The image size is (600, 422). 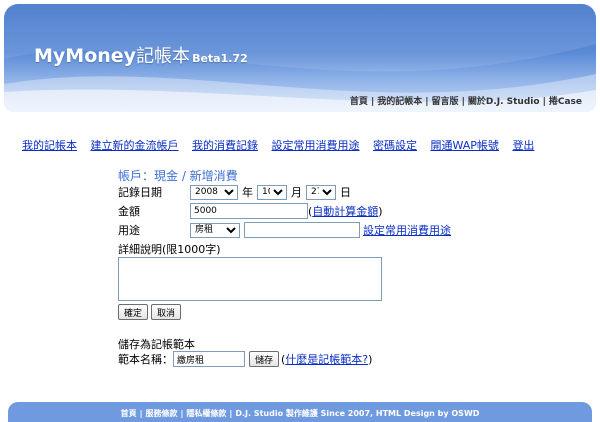 What do you see at coordinates (316, 145) in the screenshot?
I see `menu-set-purposes: 設定常用消費用途` at bounding box center [316, 145].